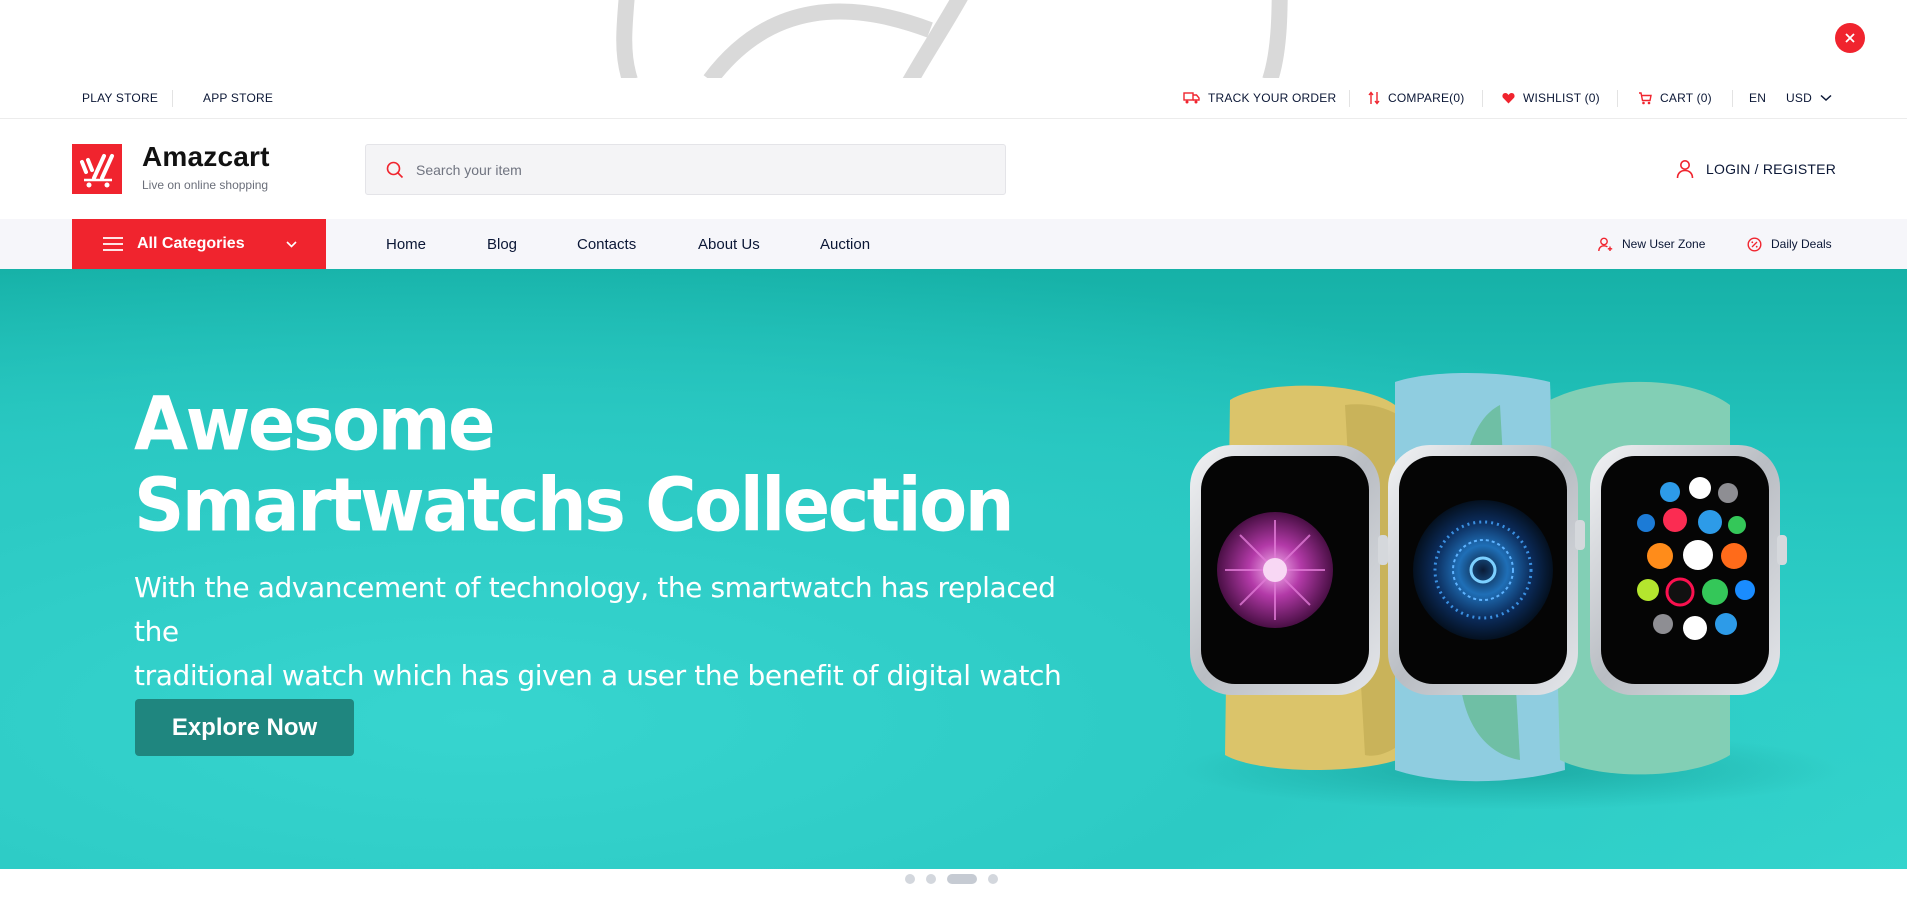  Describe the element at coordinates (1754, 244) in the screenshot. I see `deal-badge-icon` at that location.